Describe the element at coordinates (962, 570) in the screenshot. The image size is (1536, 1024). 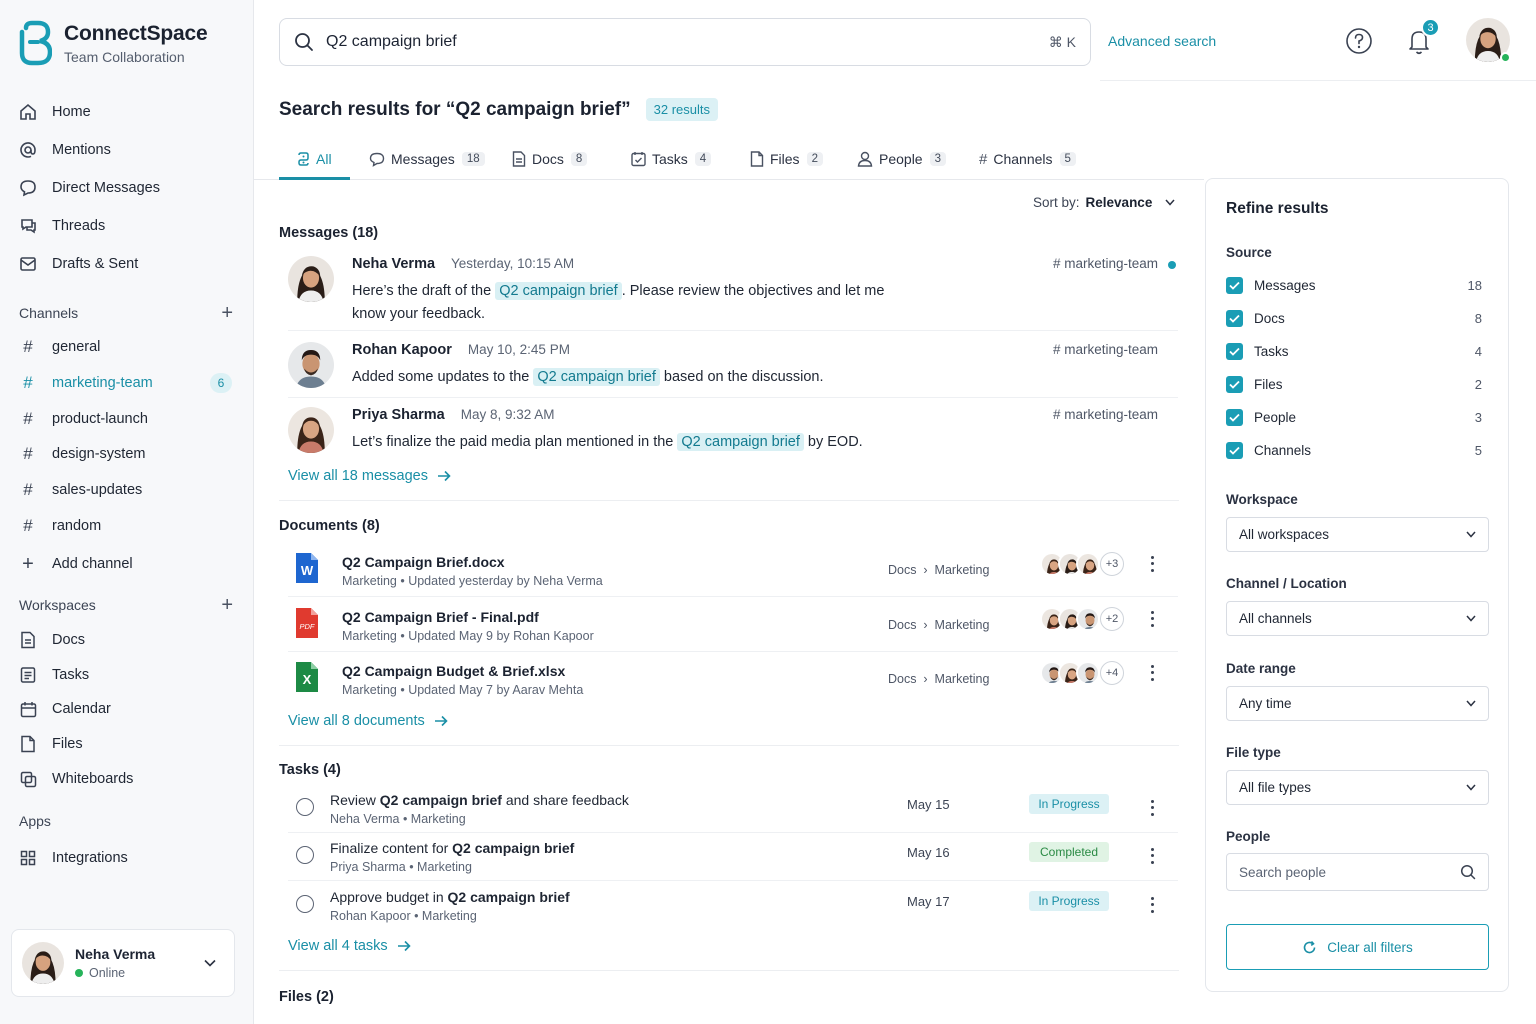
I see `breadcrumb-leaf: Marketing` at that location.